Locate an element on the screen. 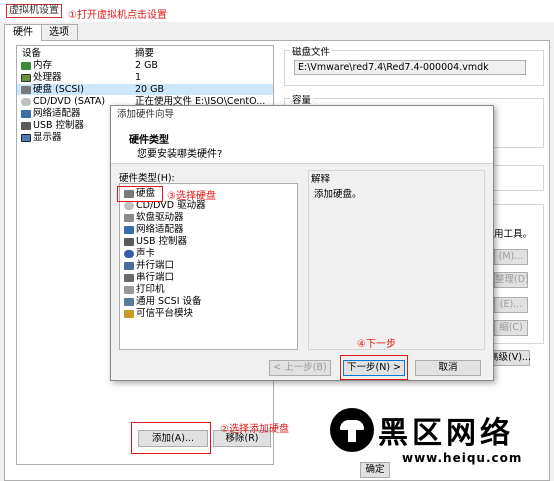  scsi-icon is located at coordinates (129, 301).